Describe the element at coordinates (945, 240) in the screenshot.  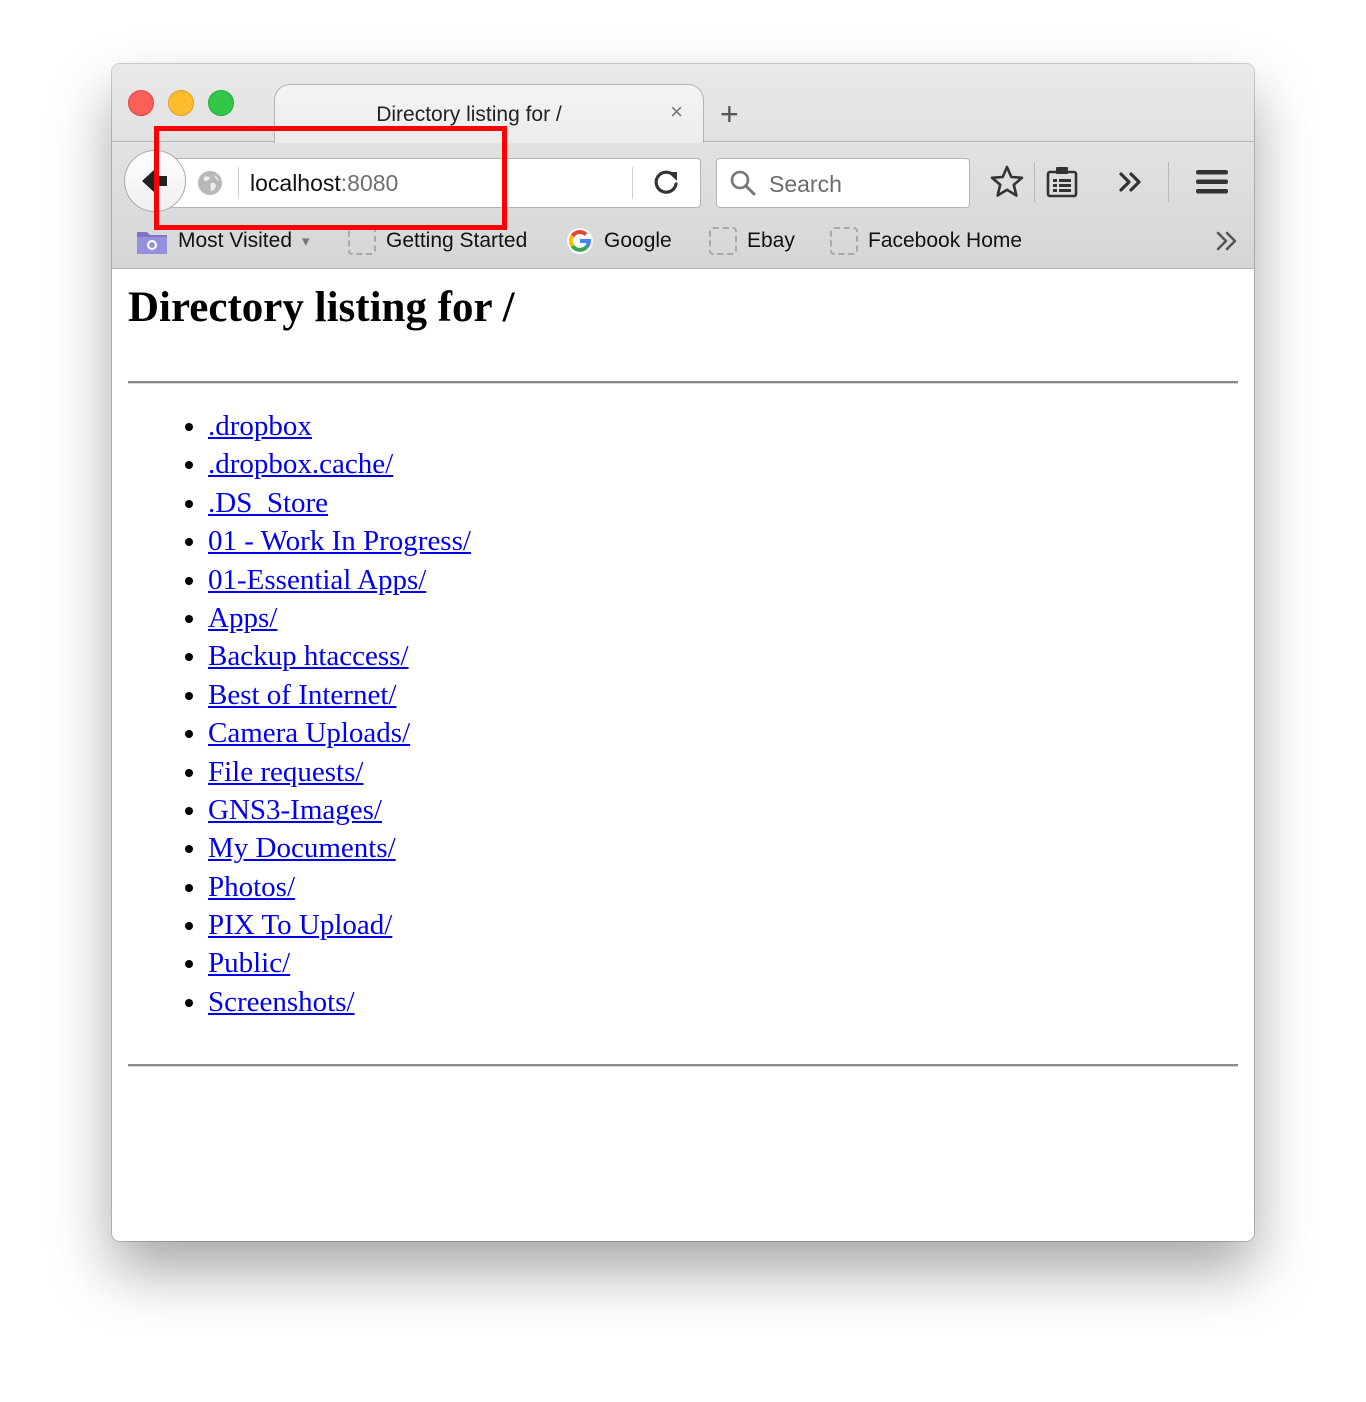
I see `bookmark-label: Facebook Home` at that location.